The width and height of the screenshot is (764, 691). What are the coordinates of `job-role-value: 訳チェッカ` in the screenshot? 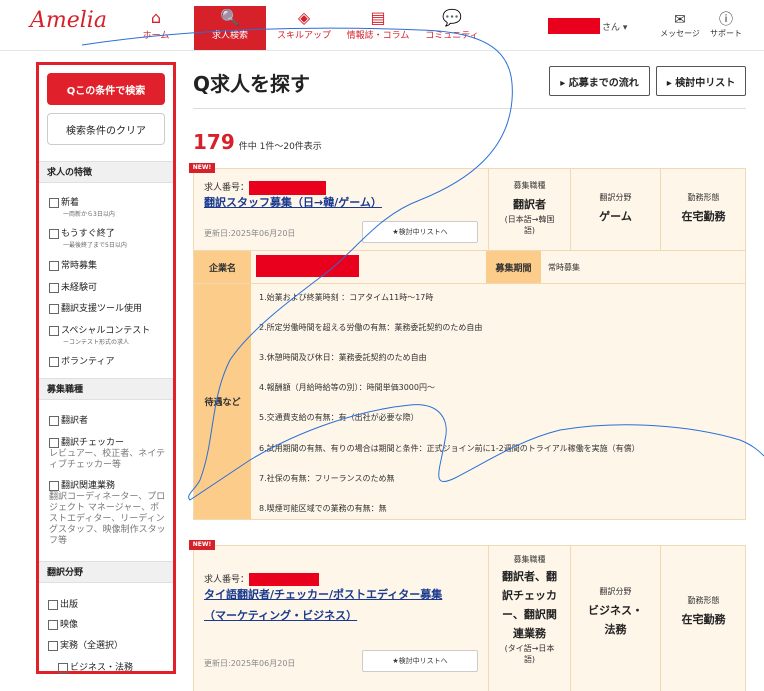 It's located at (529, 595).